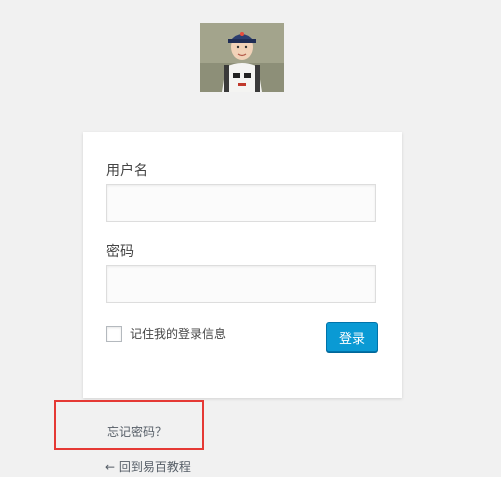  What do you see at coordinates (120, 252) in the screenshot?
I see `password-label: 密码` at bounding box center [120, 252].